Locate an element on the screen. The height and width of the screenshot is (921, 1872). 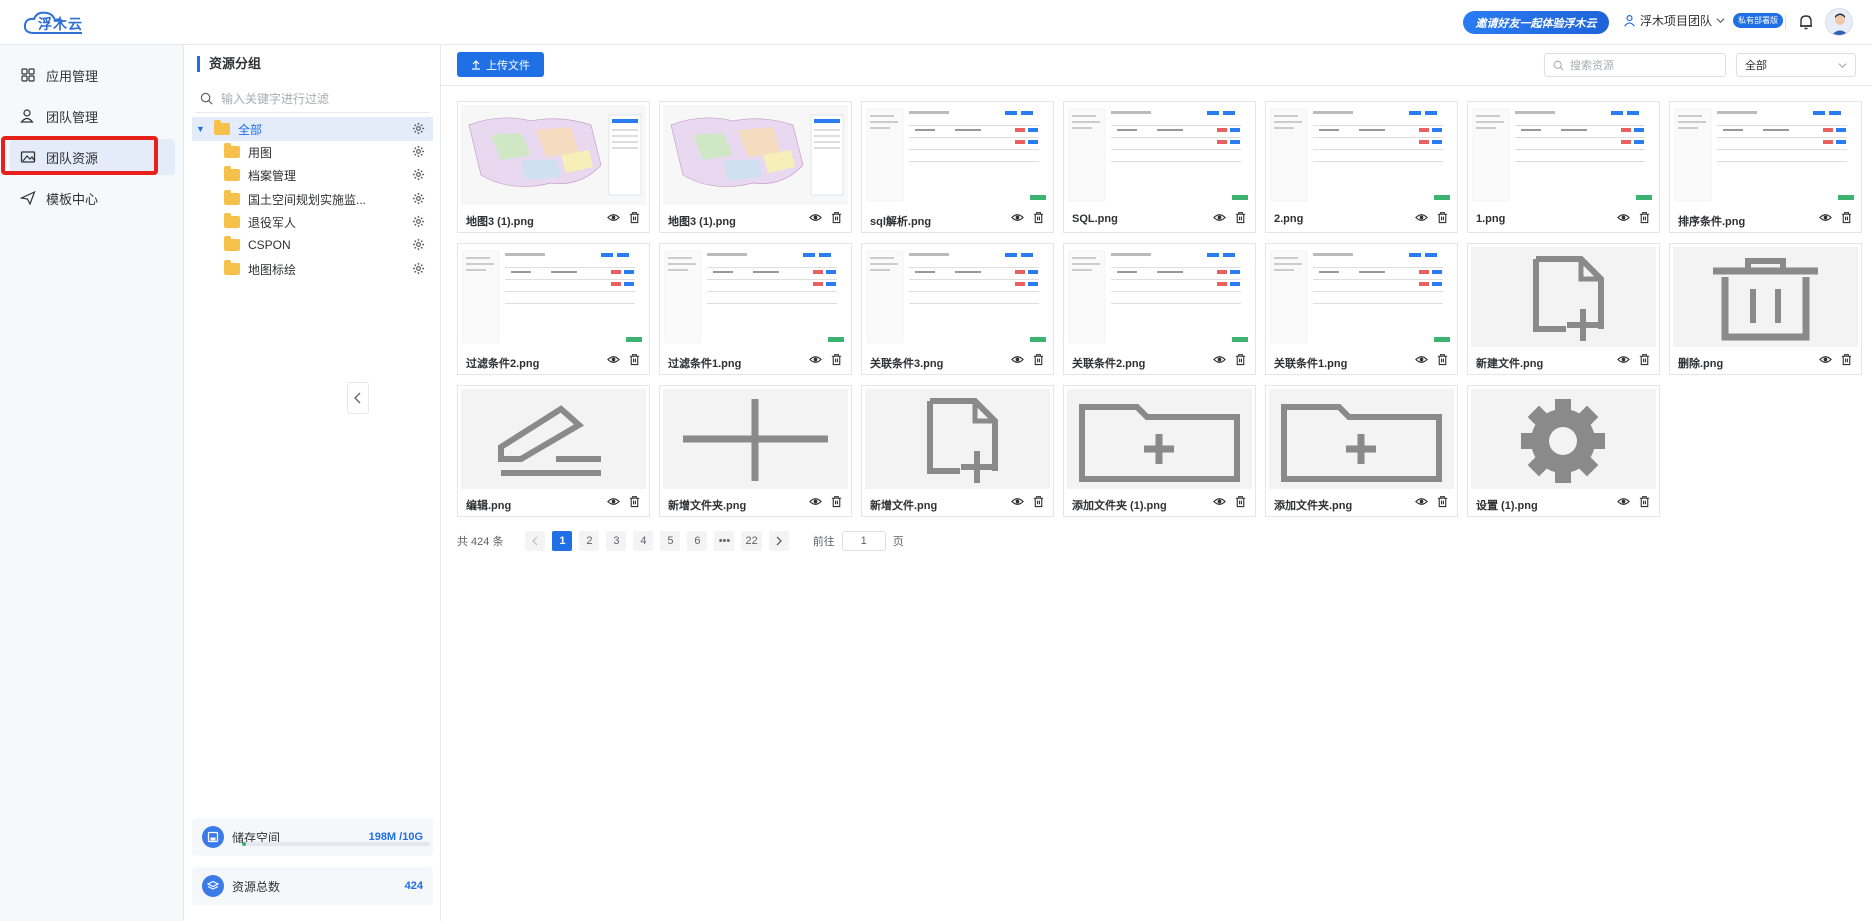
prev-page-button is located at coordinates (535, 541).